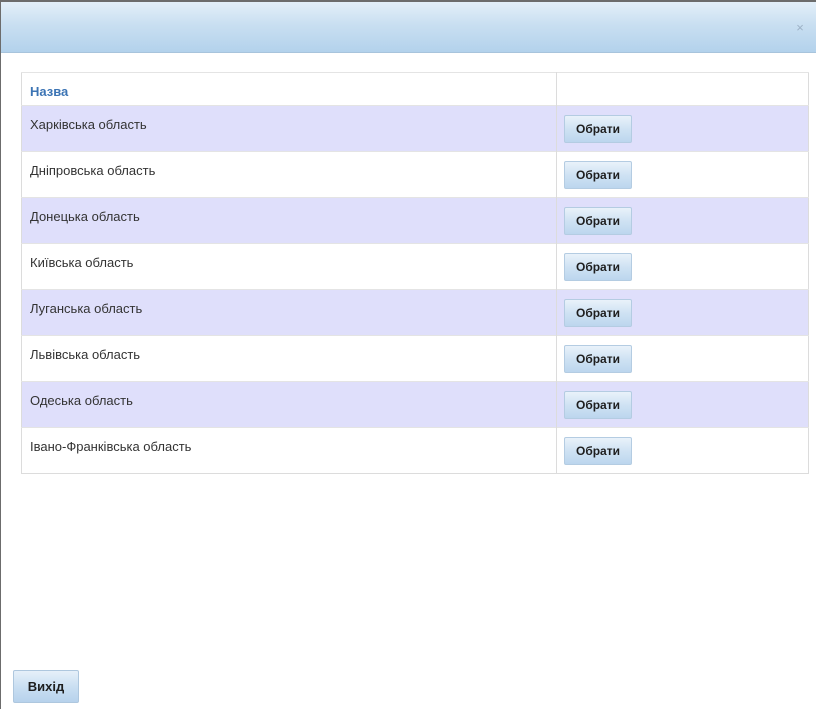 The height and width of the screenshot is (709, 816). I want to click on region-name: Донецька область, so click(289, 220).